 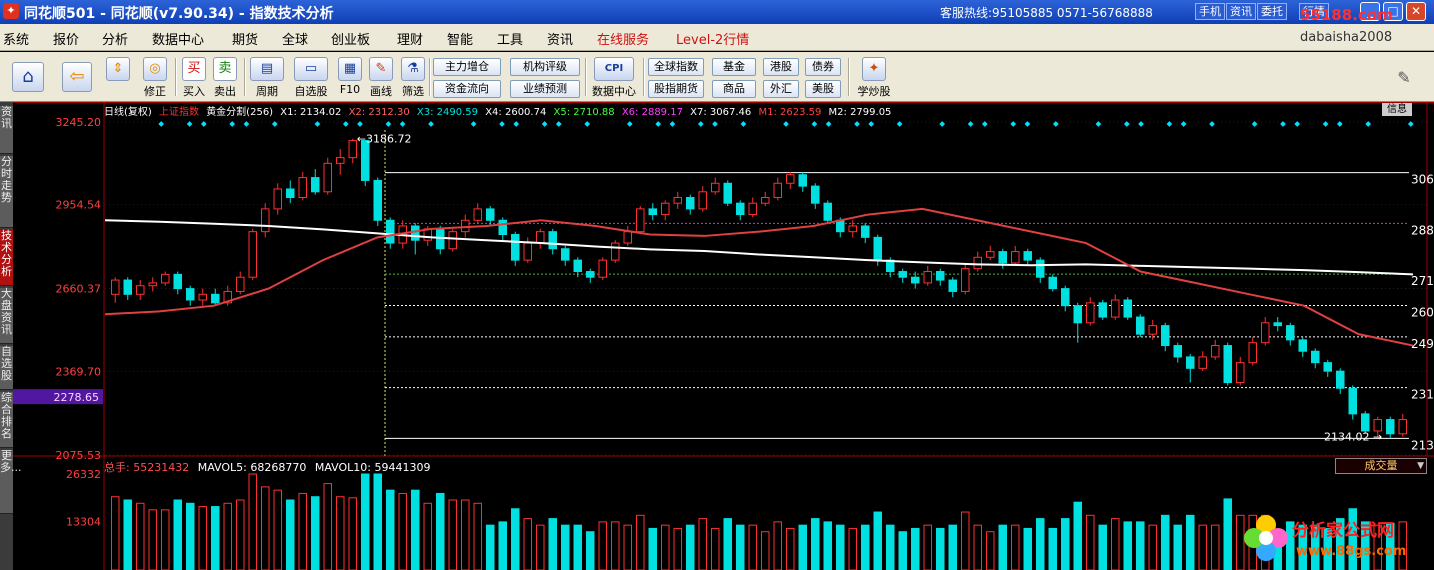 What do you see at coordinates (413, 78) in the screenshot?
I see `filter-button: ⚗ 筛选` at bounding box center [413, 78].